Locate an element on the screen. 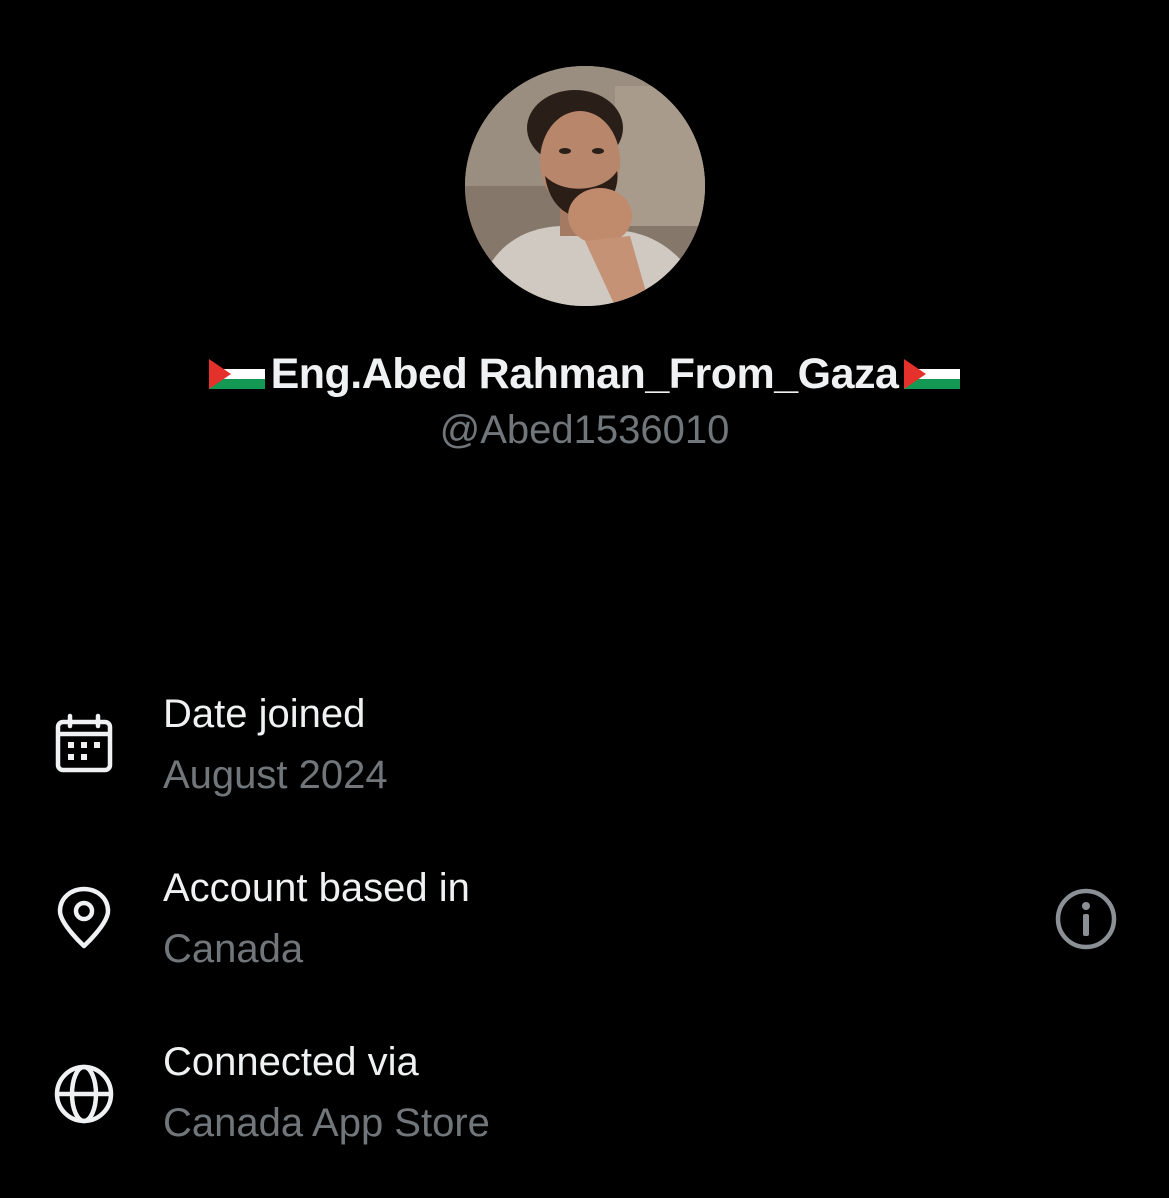 This screenshot has height=1198, width=1169. date-joined-value: August 2024 is located at coordinates (275, 775).